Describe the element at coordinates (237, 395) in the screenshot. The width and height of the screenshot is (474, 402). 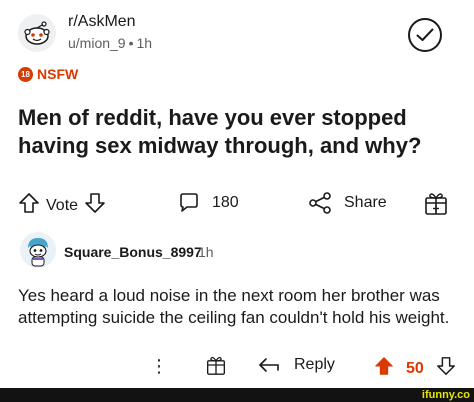
I see `watermark-strip` at that location.